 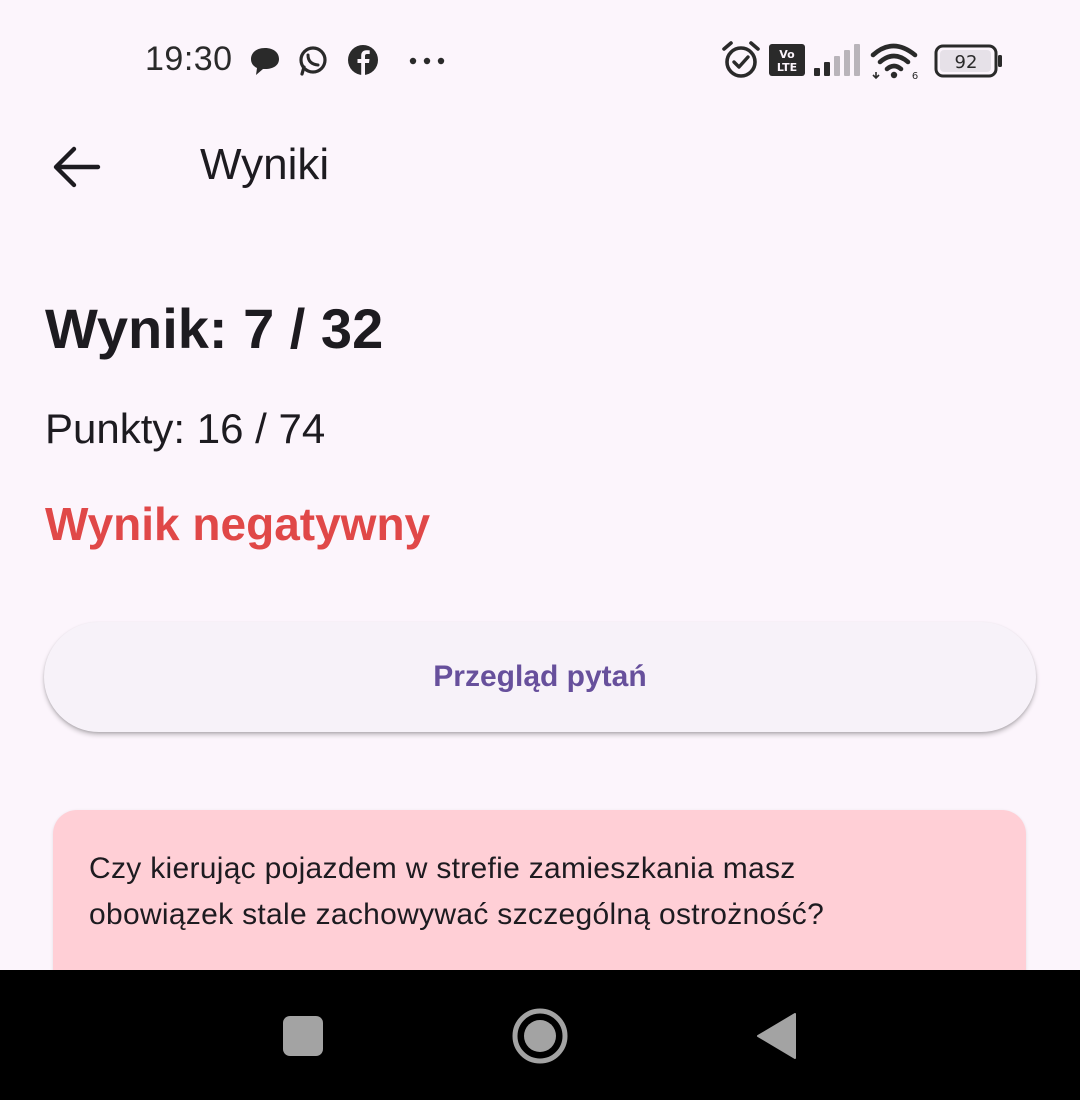 What do you see at coordinates (787, 54) in the screenshot?
I see `svg-text: Vo` at bounding box center [787, 54].